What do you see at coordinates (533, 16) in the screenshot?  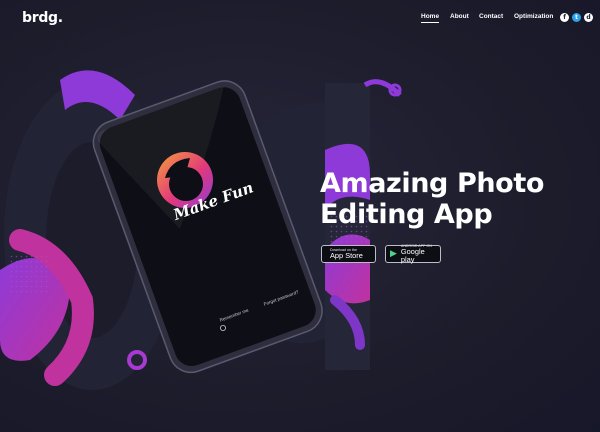 I see `nav-item-optimization: Optimization` at bounding box center [533, 16].